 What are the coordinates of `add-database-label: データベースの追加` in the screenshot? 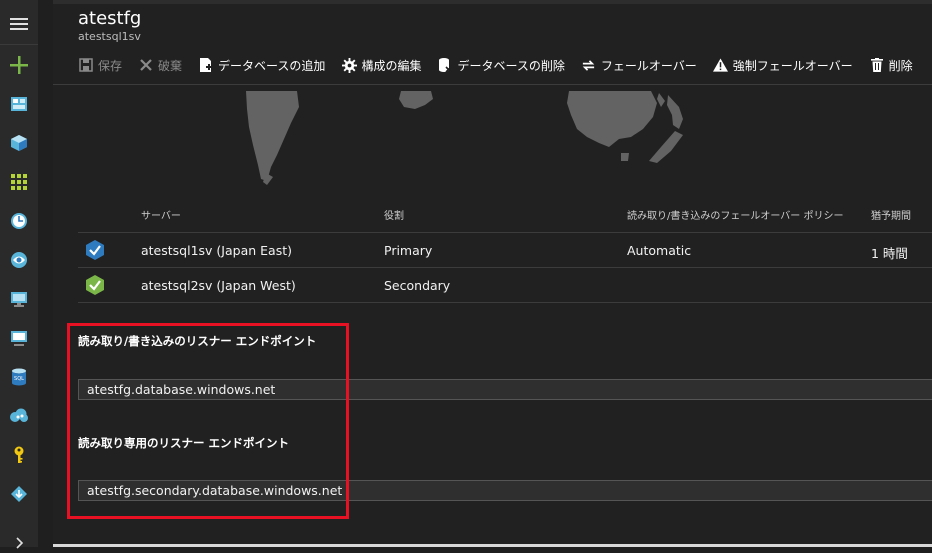 It's located at (272, 65).